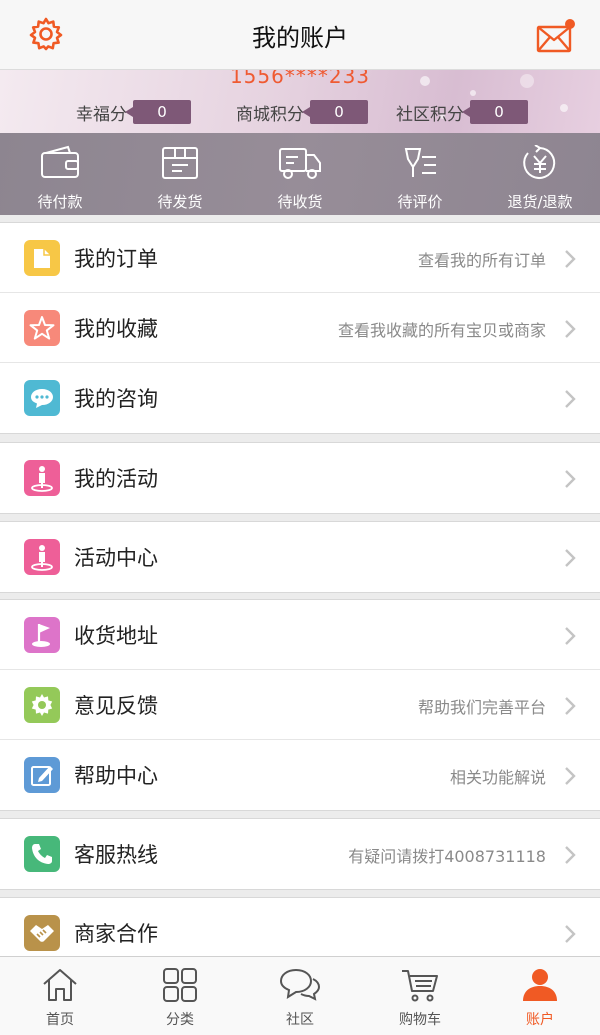  I want to click on mall-points: 商城积分 0, so click(302, 112).